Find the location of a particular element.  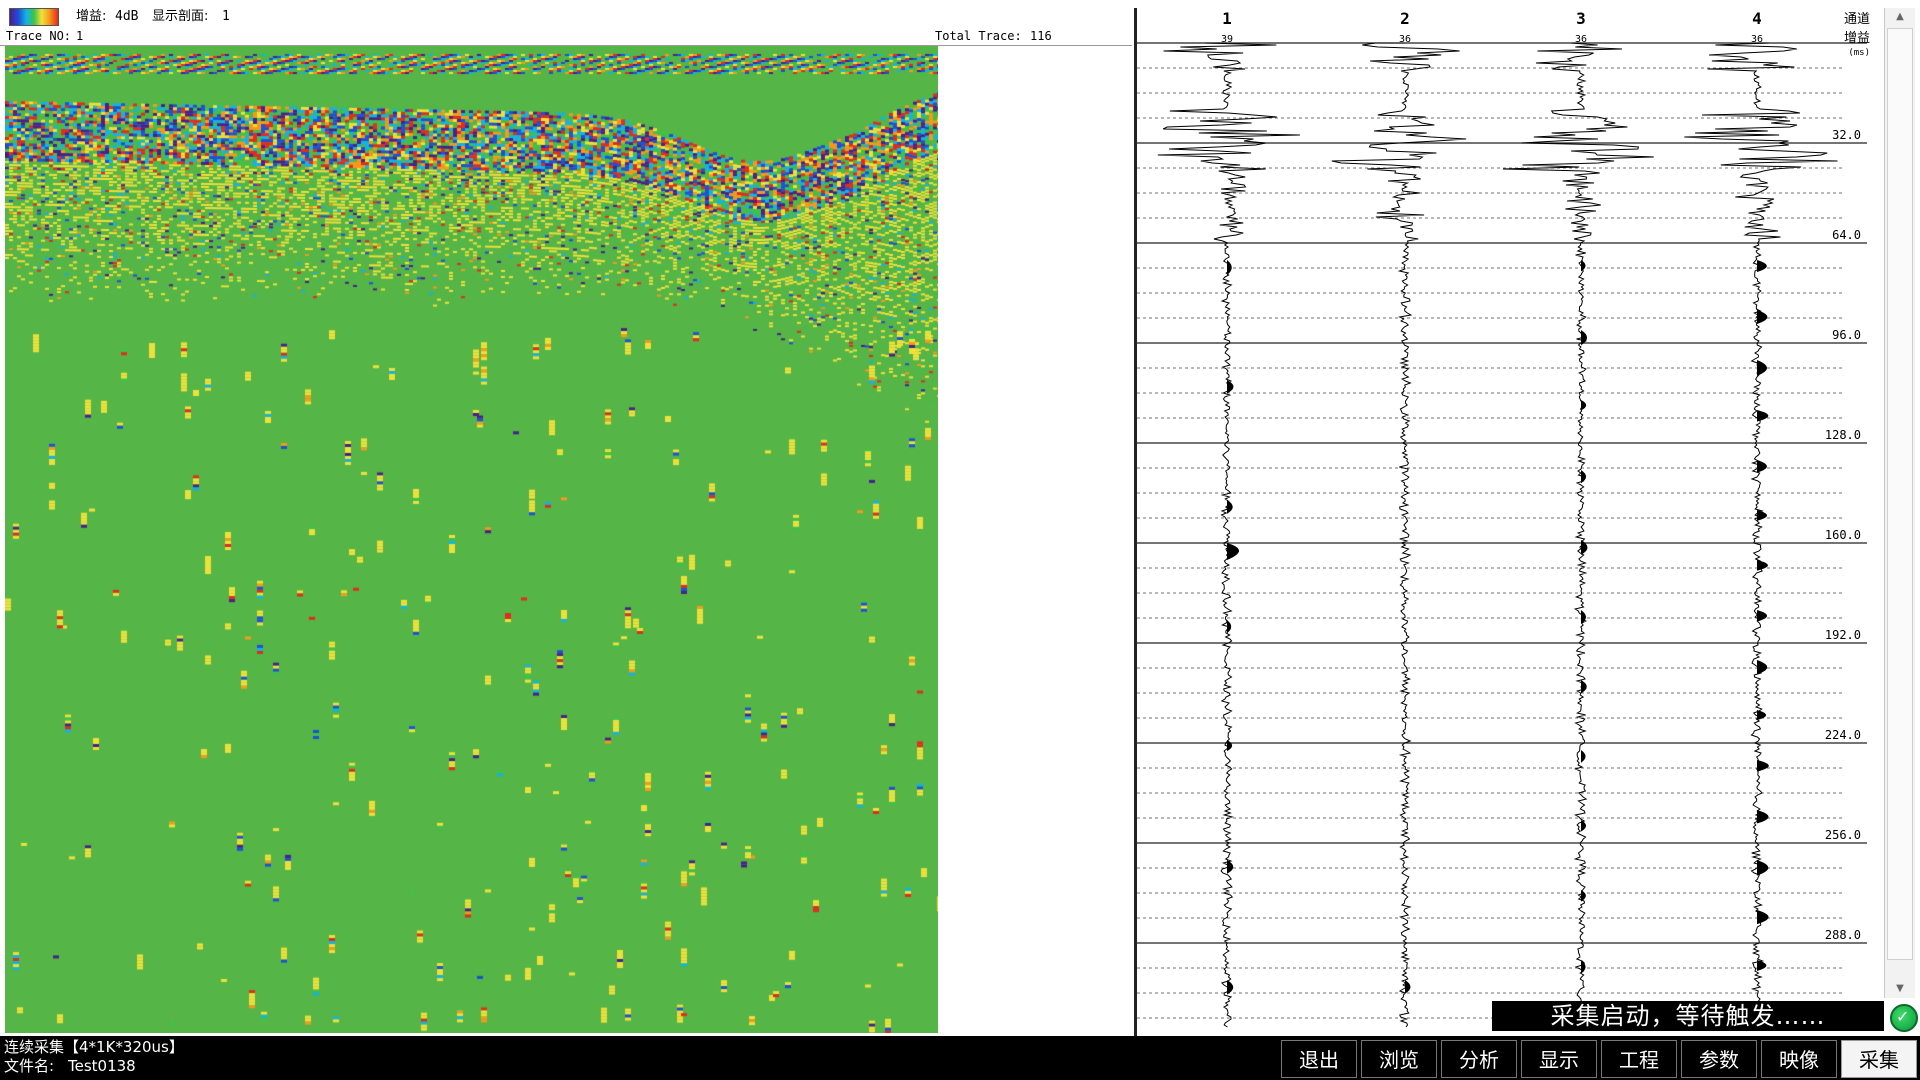

time-label: 160.0 is located at coordinates (1843, 535).